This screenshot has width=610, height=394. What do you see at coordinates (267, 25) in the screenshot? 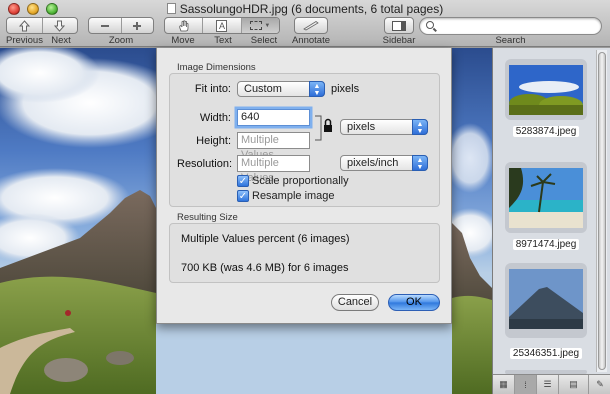
I see `chevron-down-icon: ▼` at bounding box center [267, 25].